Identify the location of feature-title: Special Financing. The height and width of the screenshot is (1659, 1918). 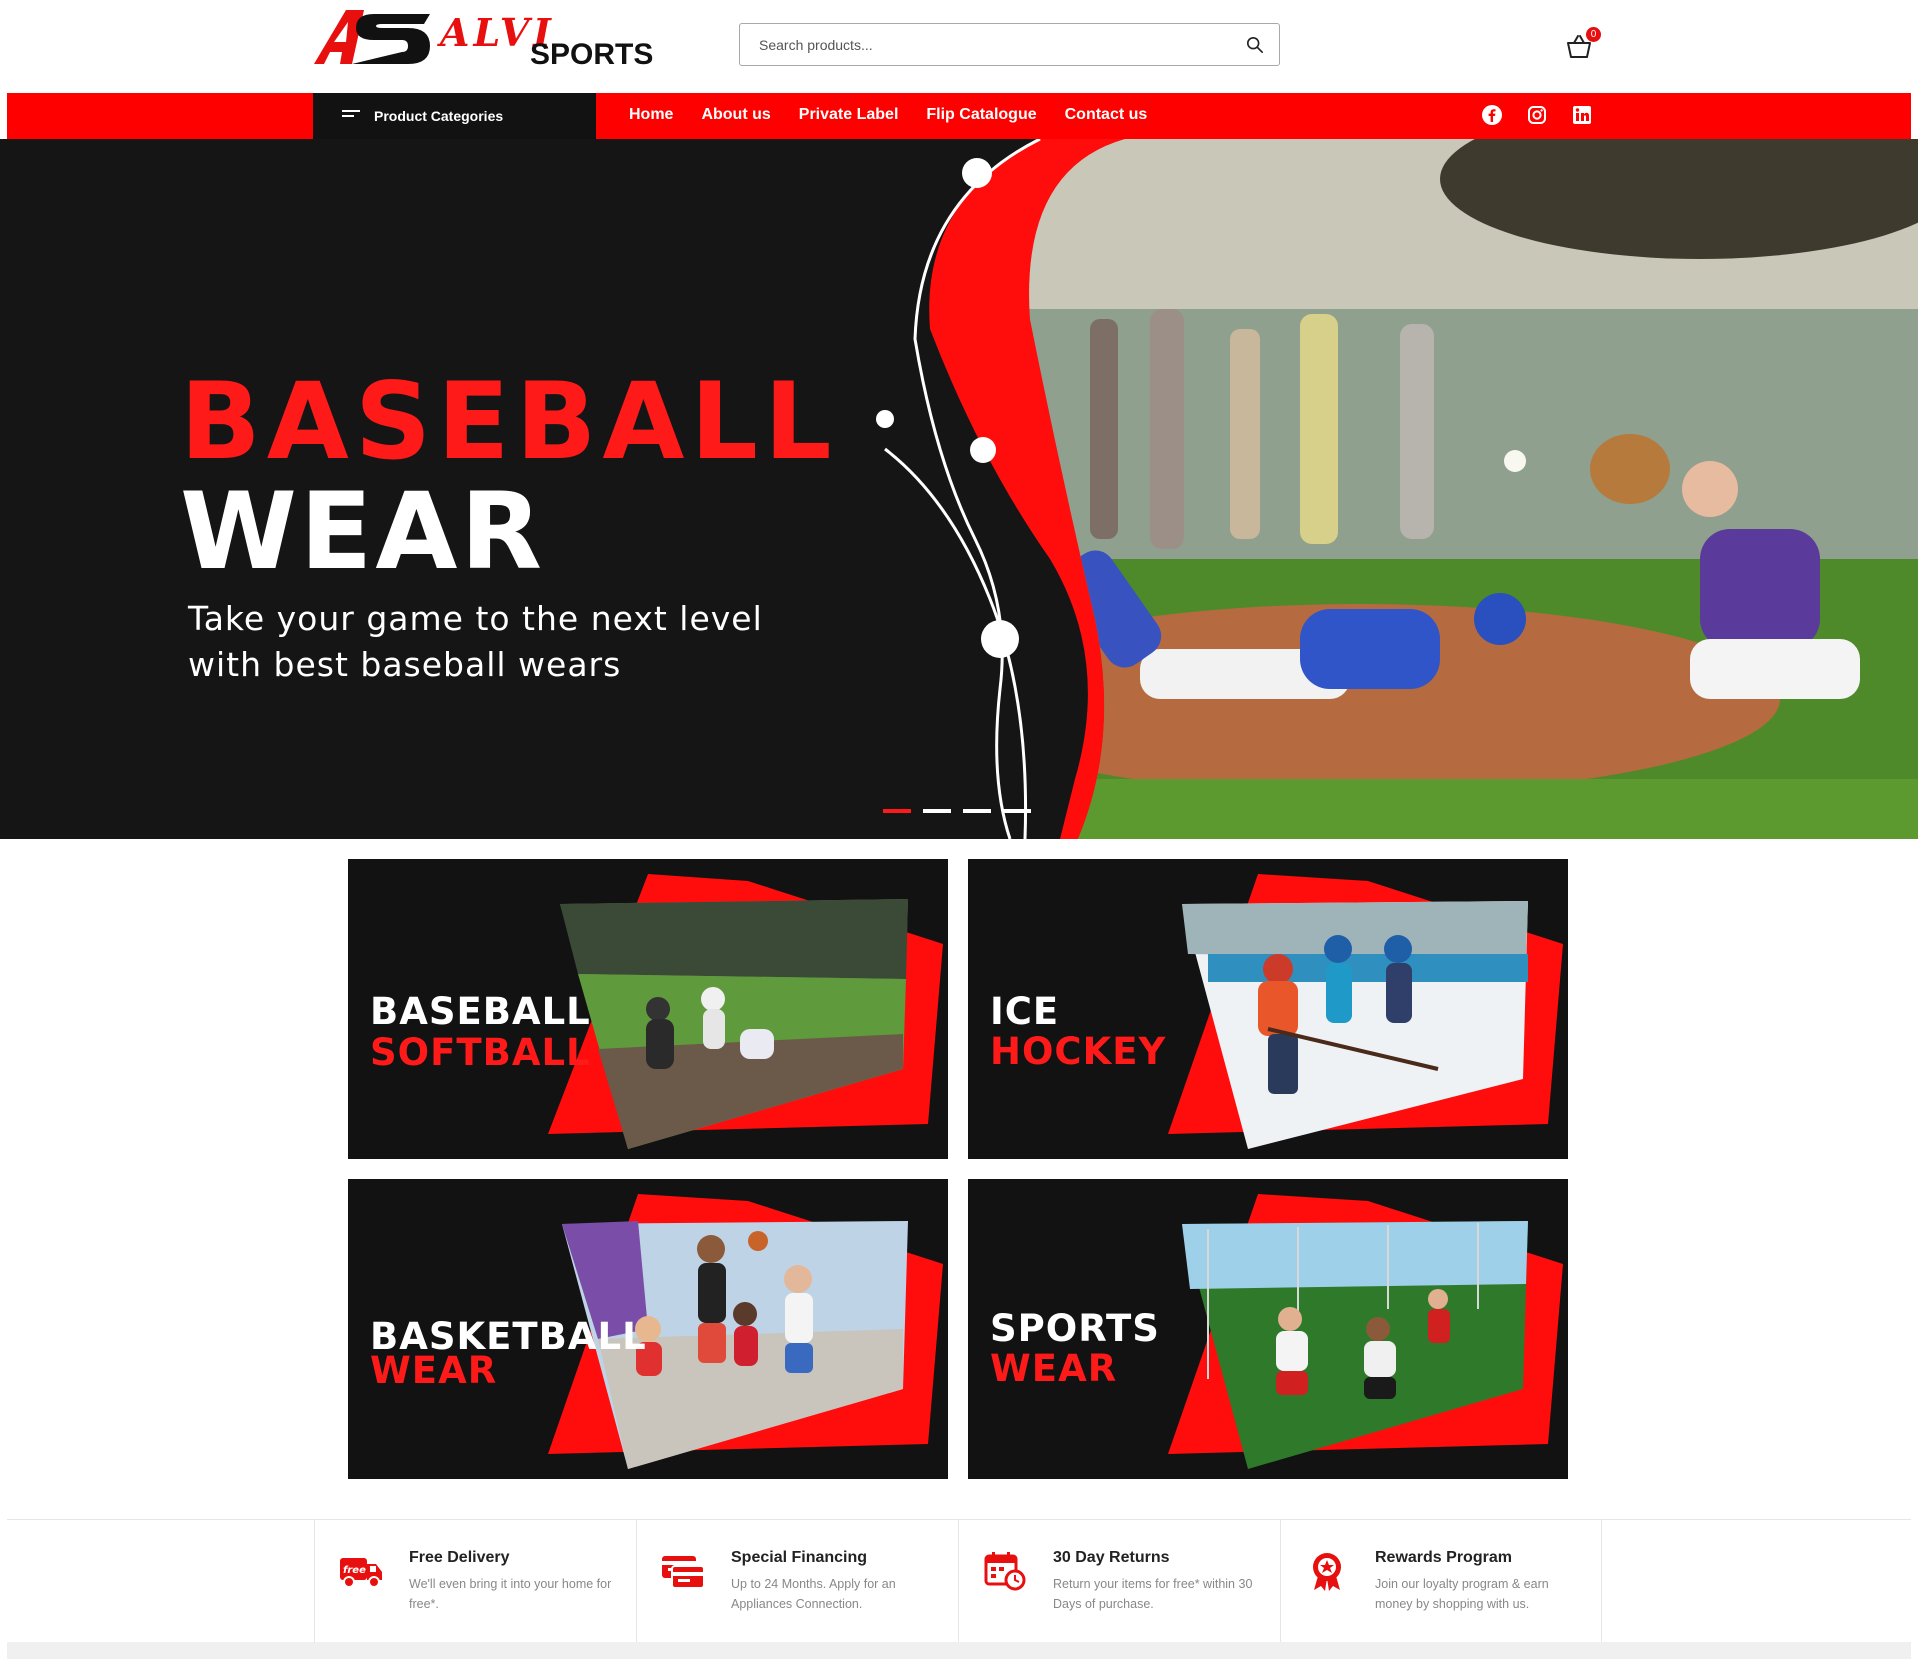
(799, 1557).